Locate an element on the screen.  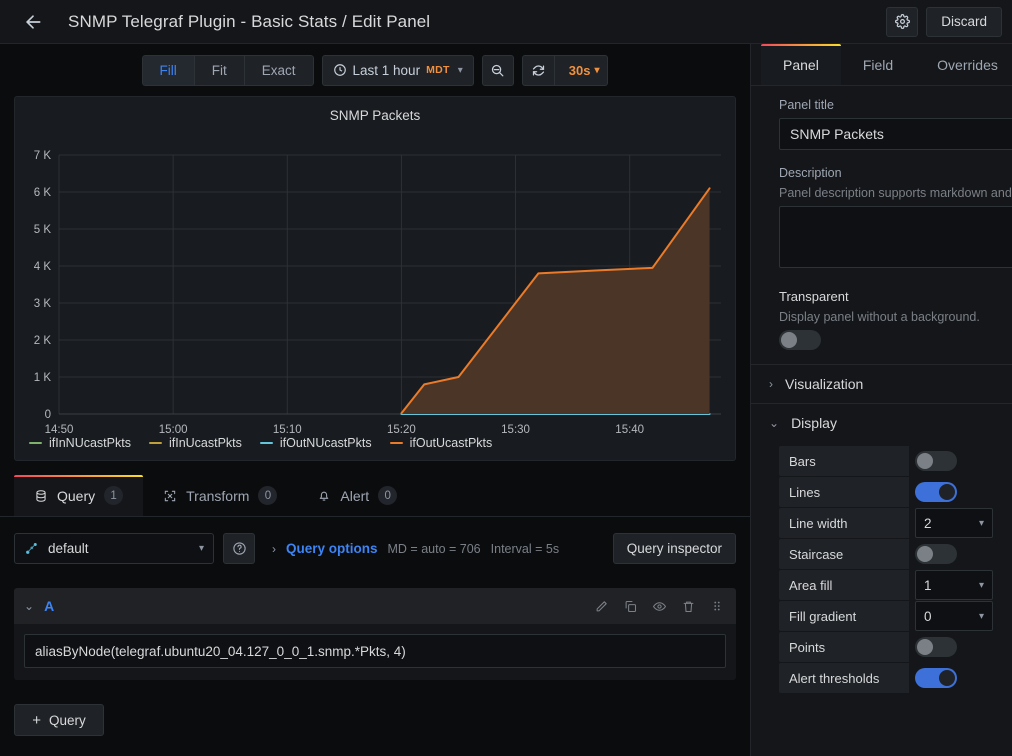
query-hide-button is located at coordinates (659, 606).